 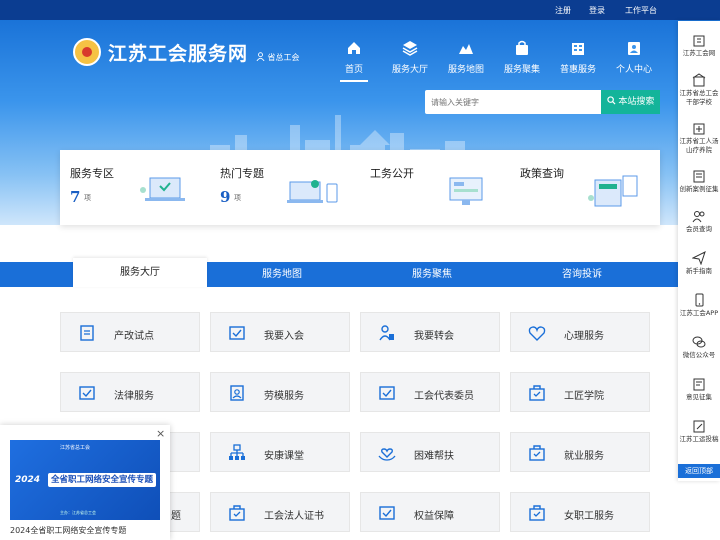 I want to click on service-reform-pilot: 产改试点, so click(x=130, y=332).